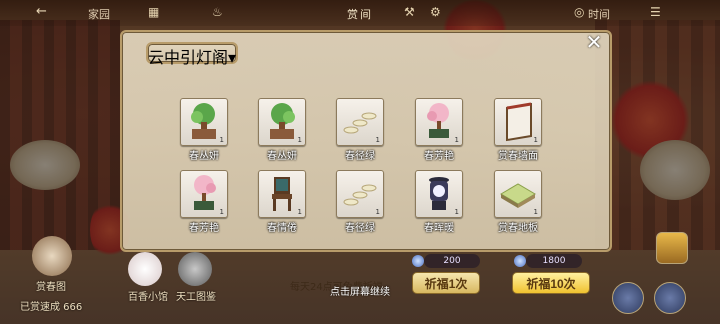 This screenshot has width=720, height=324. What do you see at coordinates (192, 54) in the screenshot?
I see `category-tab: 云中引灯阁▾` at bounding box center [192, 54].